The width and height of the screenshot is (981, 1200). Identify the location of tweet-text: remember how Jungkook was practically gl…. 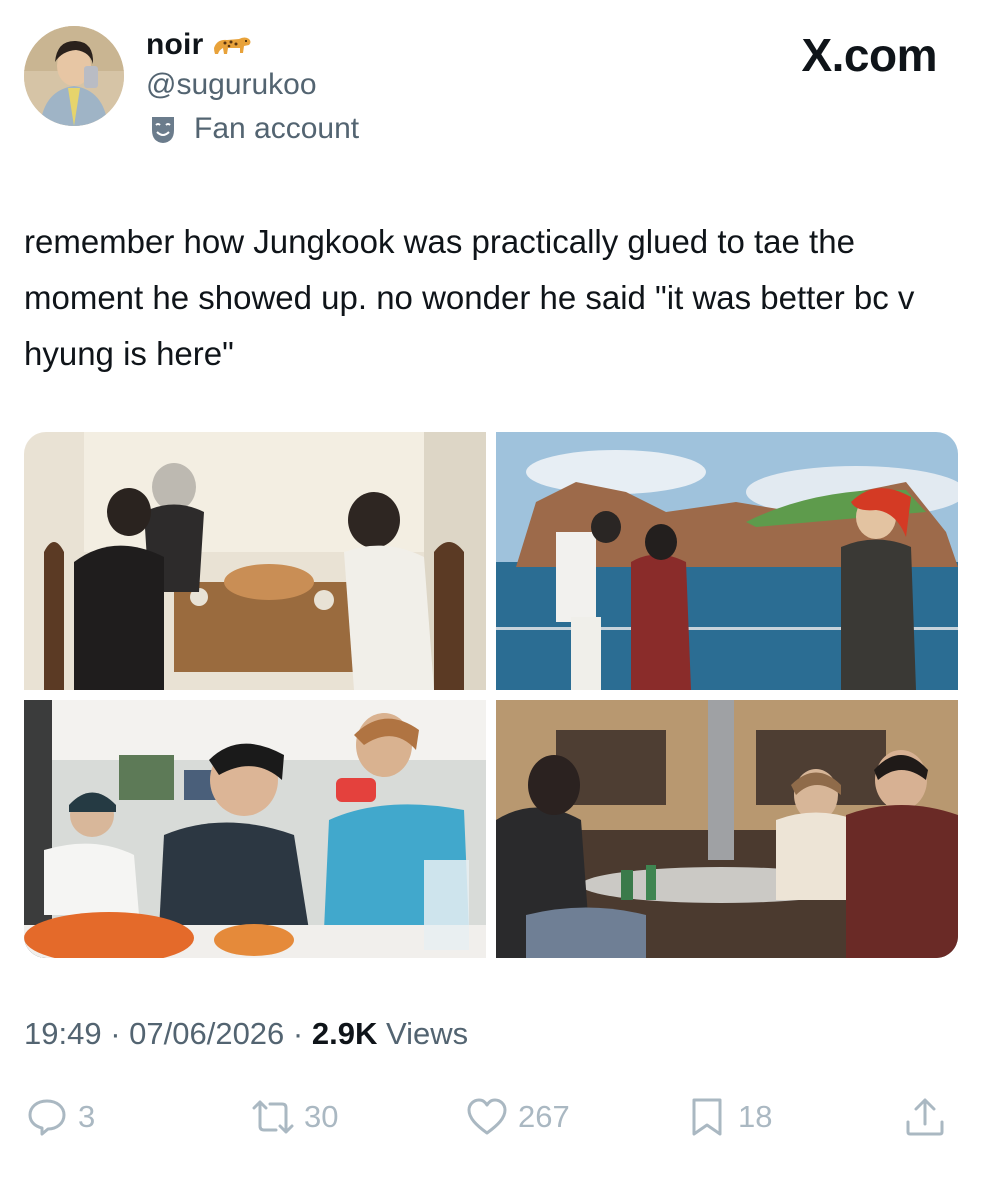
(469, 297).